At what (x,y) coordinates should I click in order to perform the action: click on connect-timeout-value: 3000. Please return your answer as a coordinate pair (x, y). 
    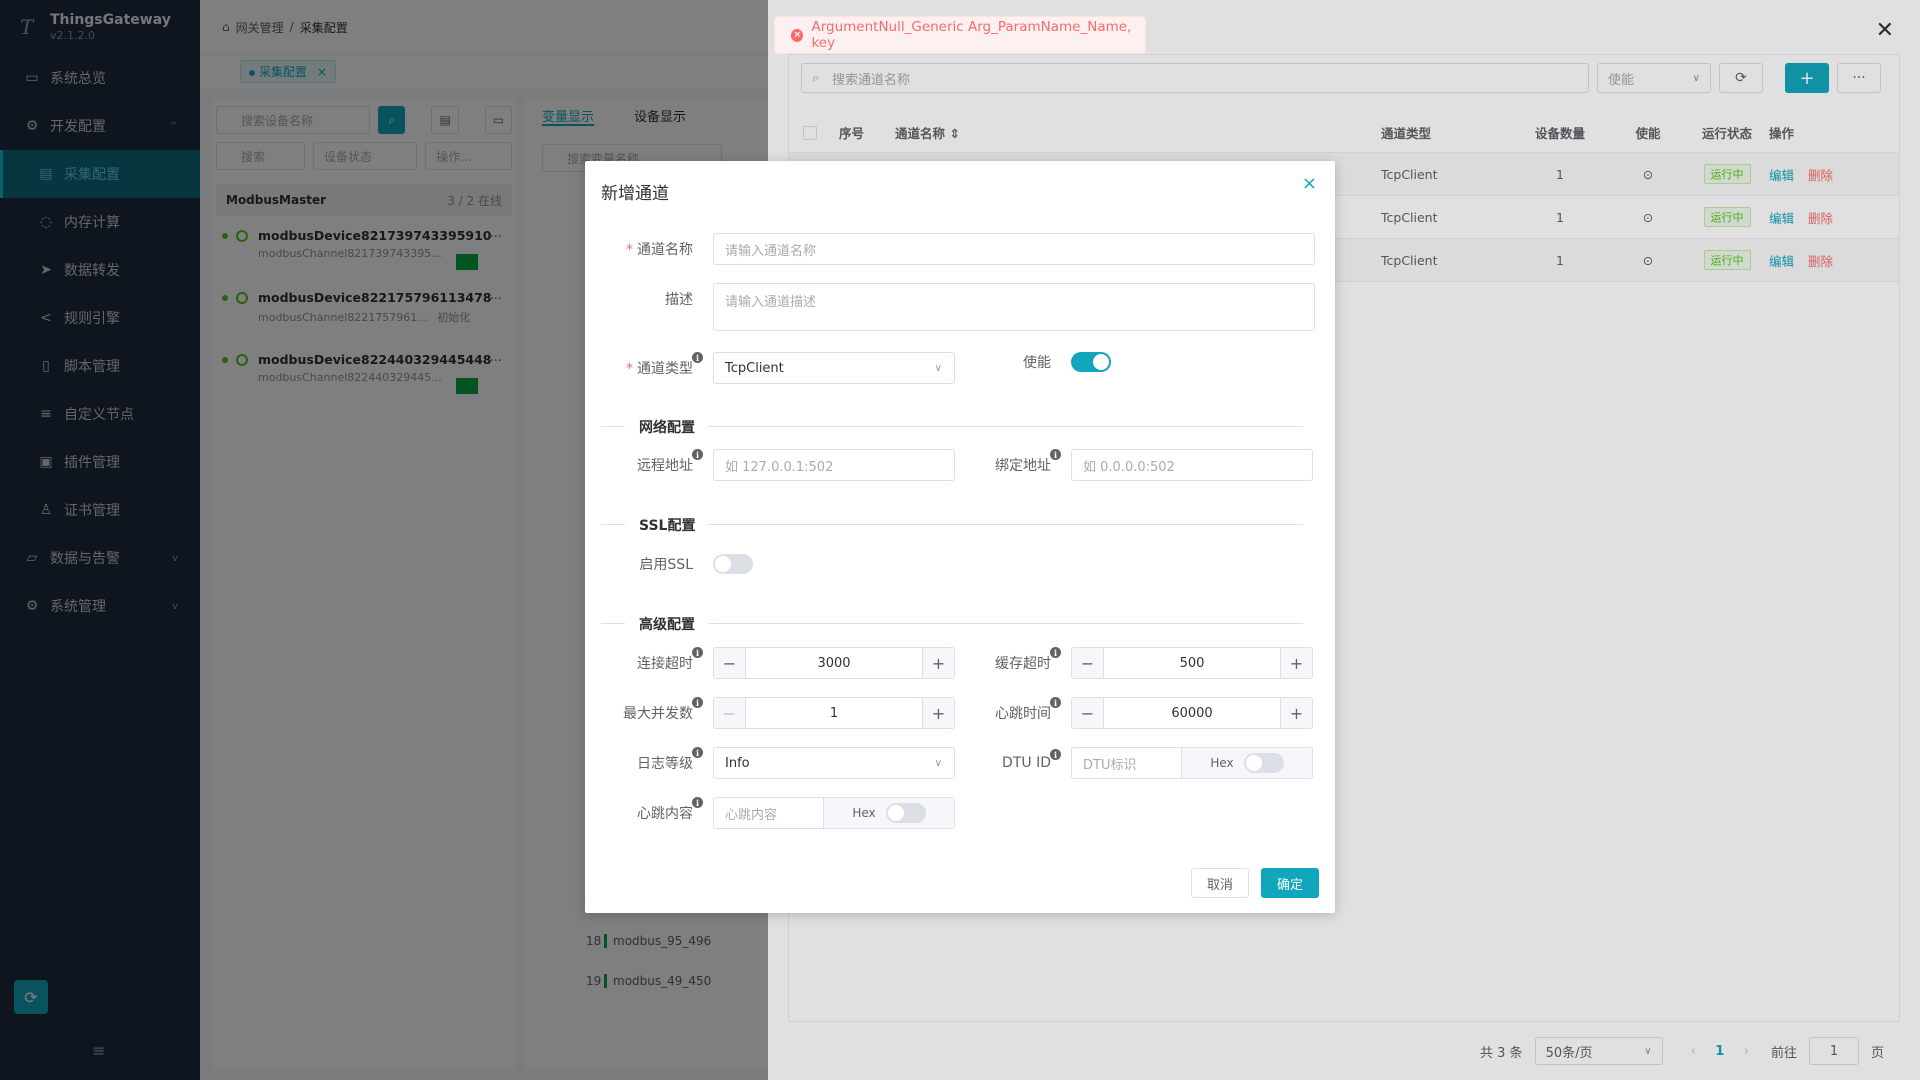
    Looking at the image, I should click on (834, 663).